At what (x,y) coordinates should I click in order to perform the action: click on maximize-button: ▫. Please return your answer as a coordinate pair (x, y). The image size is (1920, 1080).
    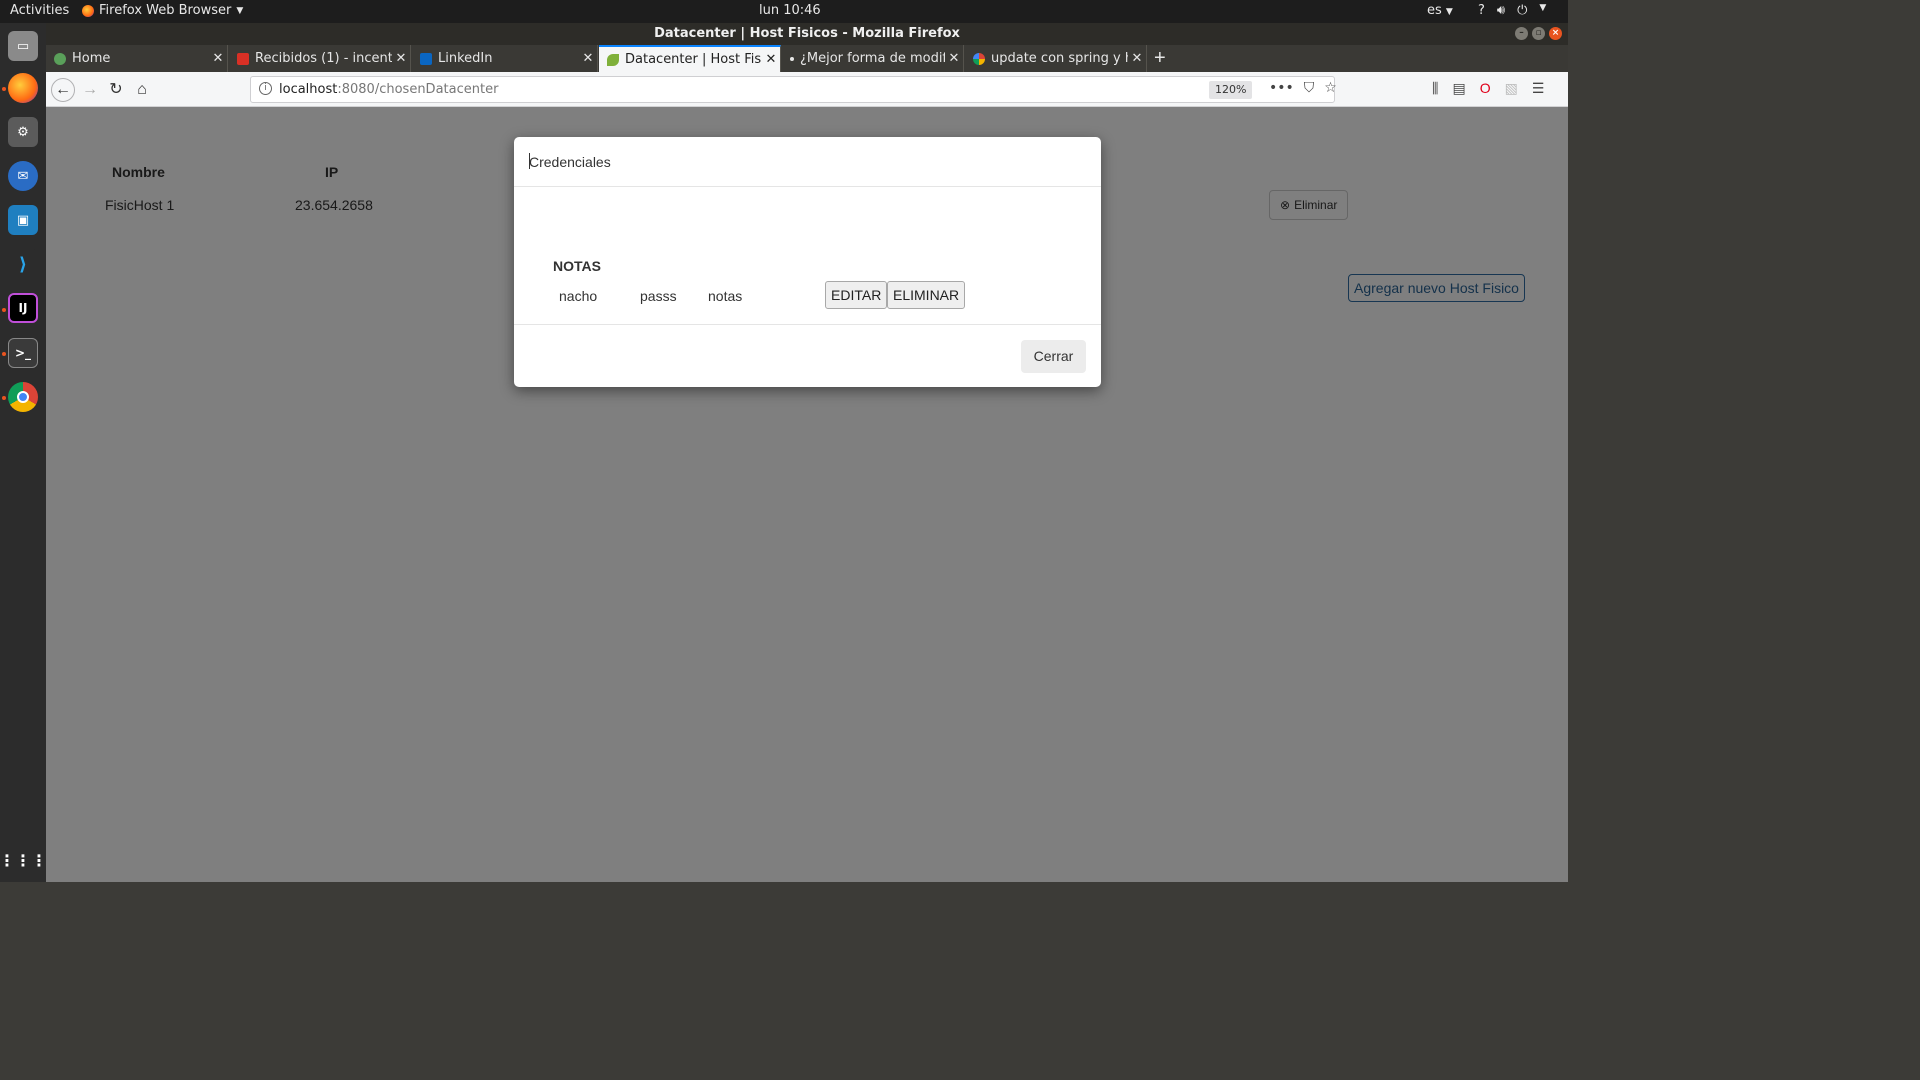
    Looking at the image, I should click on (1538, 33).